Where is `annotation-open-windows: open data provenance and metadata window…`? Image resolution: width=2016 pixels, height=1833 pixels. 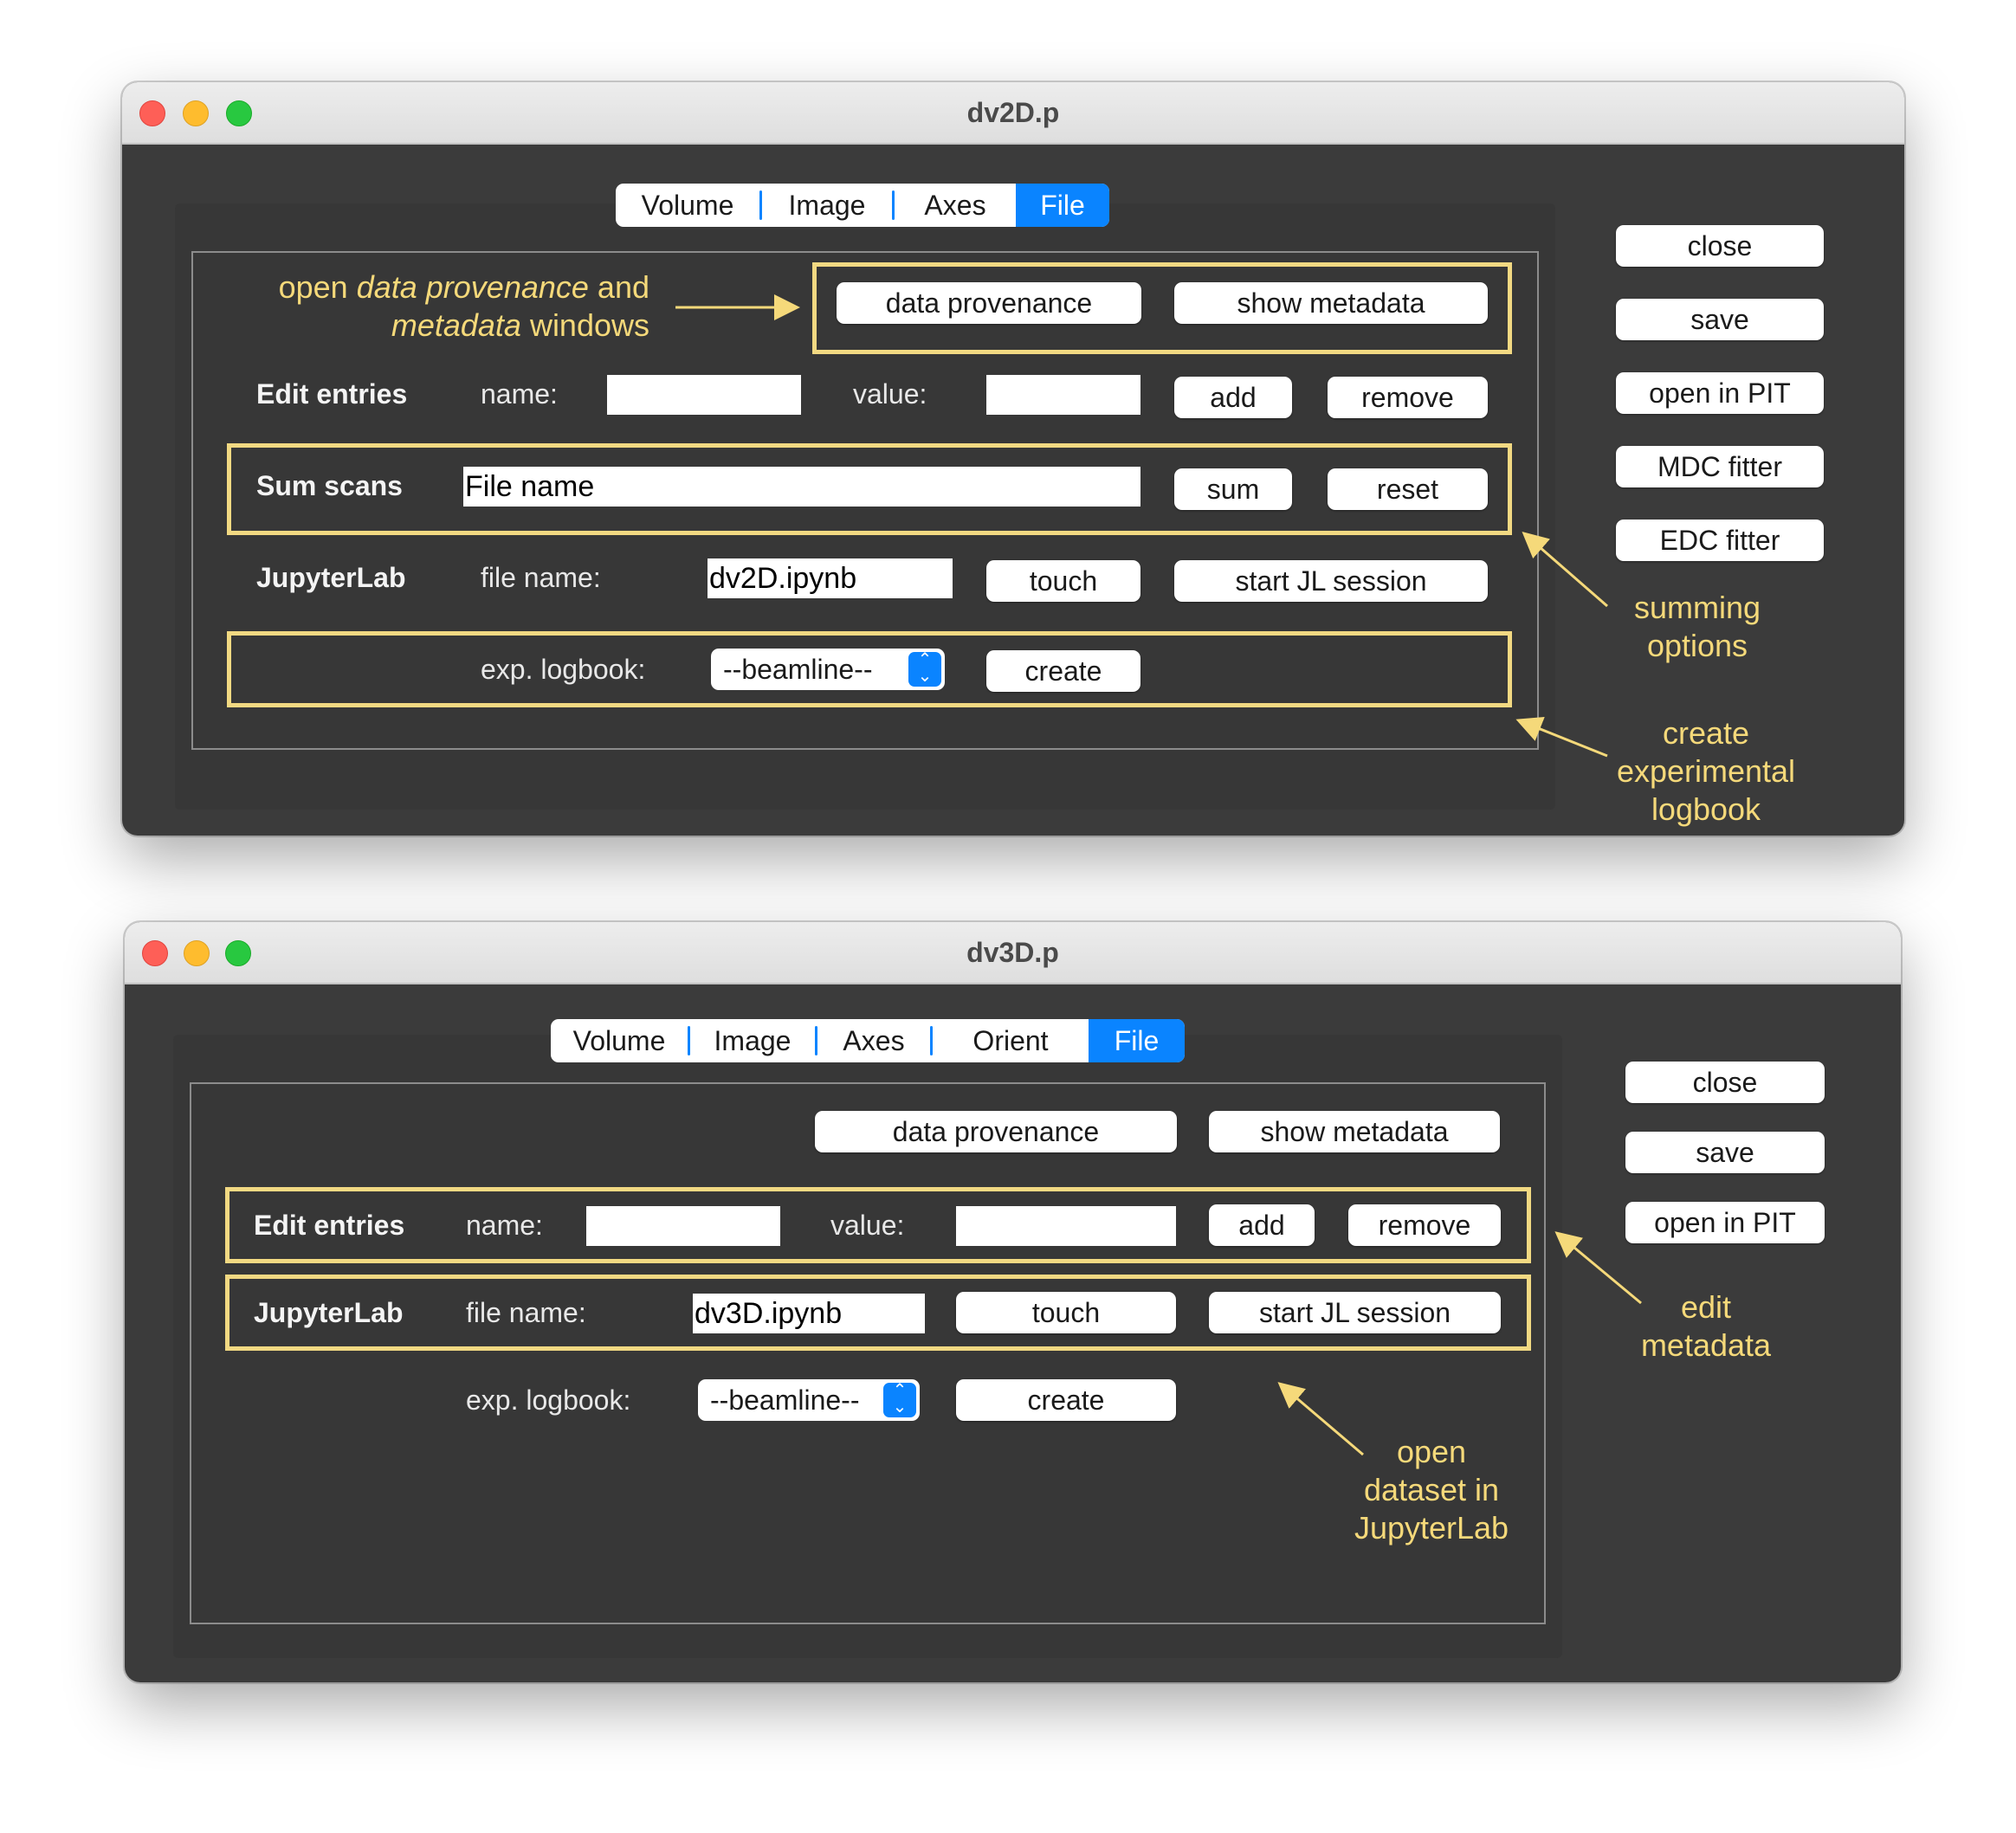 annotation-open-windows: open data provenance and metadata window… is located at coordinates (463, 306).